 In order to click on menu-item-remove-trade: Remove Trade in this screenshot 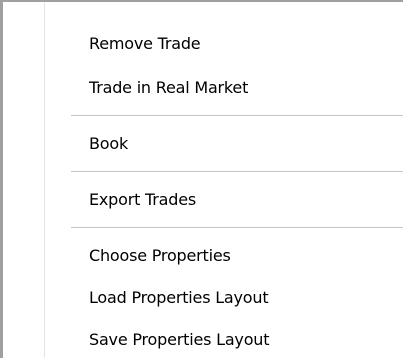, I will do `click(145, 44)`.